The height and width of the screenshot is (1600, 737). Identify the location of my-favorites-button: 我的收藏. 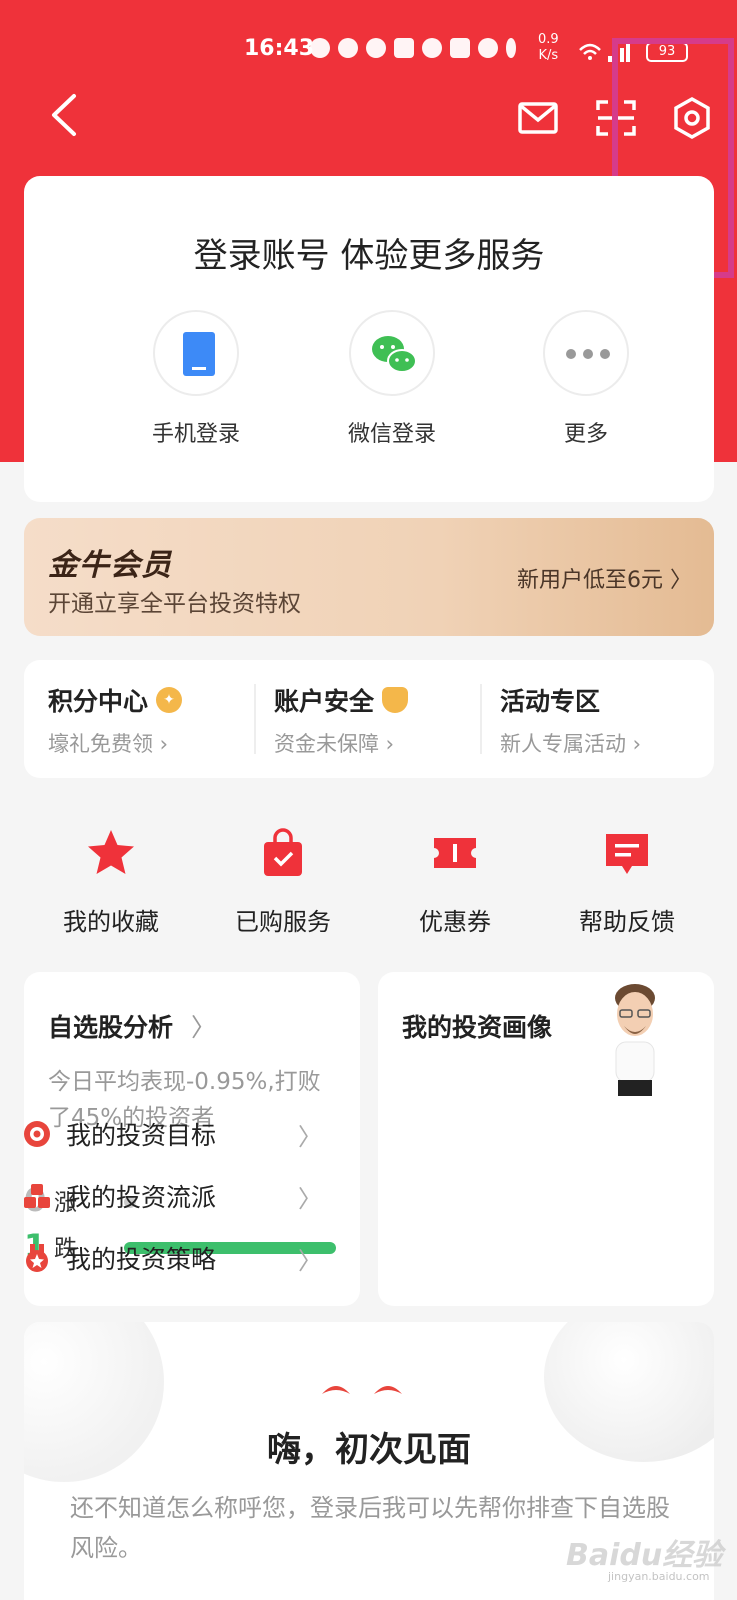
(111, 881).